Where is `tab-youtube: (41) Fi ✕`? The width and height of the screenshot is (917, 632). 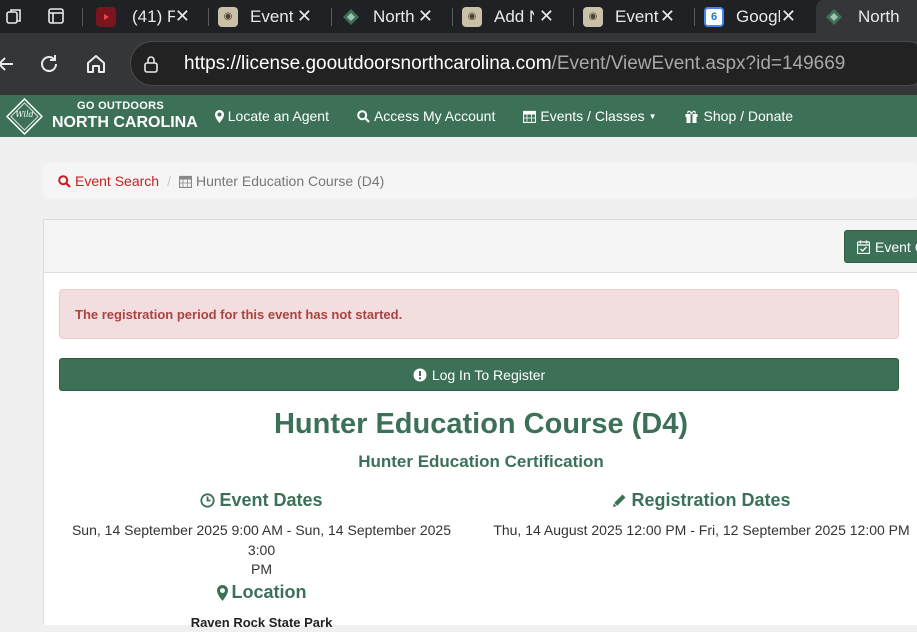
tab-youtube: (41) Fi ✕ is located at coordinates (148, 16).